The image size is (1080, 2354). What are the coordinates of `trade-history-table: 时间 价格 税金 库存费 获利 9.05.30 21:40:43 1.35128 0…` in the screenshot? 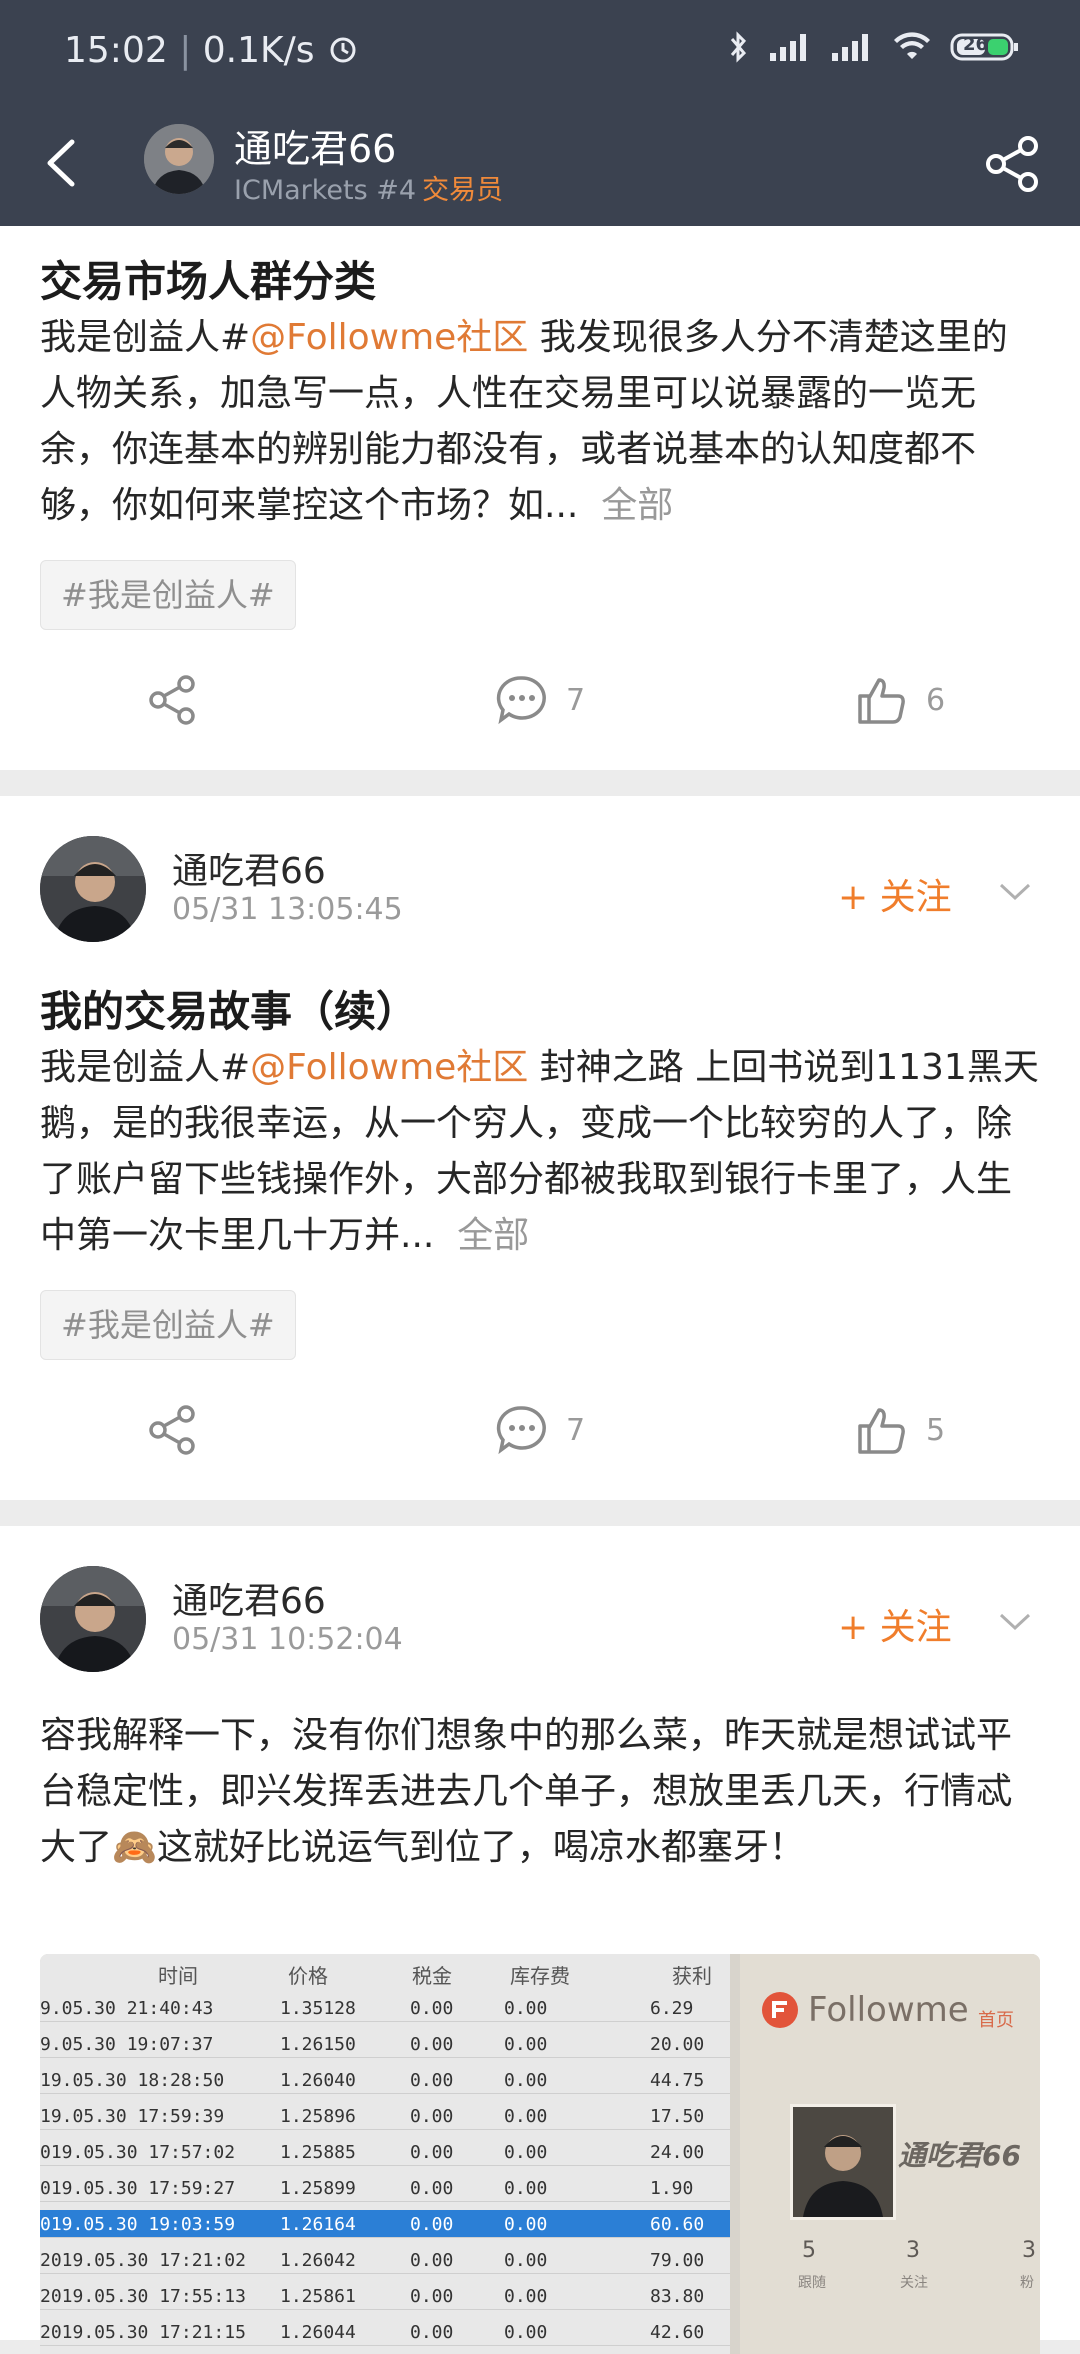 It's located at (385, 2154).